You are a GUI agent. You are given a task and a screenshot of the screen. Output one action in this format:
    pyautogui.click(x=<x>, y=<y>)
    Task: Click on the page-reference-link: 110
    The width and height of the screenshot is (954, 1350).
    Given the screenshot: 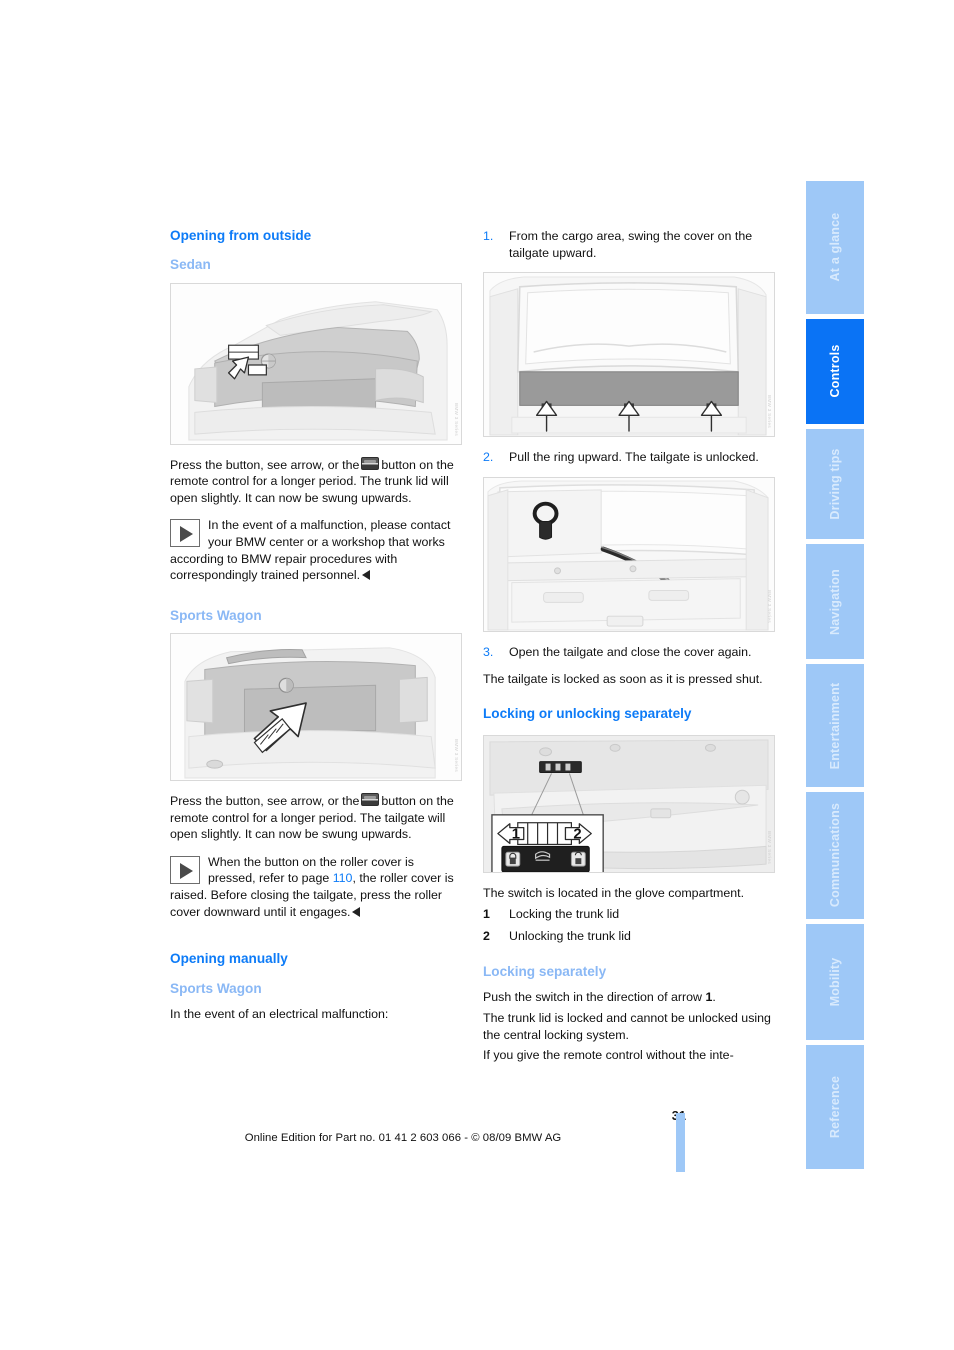 What is the action you would take?
    pyautogui.click(x=343, y=878)
    